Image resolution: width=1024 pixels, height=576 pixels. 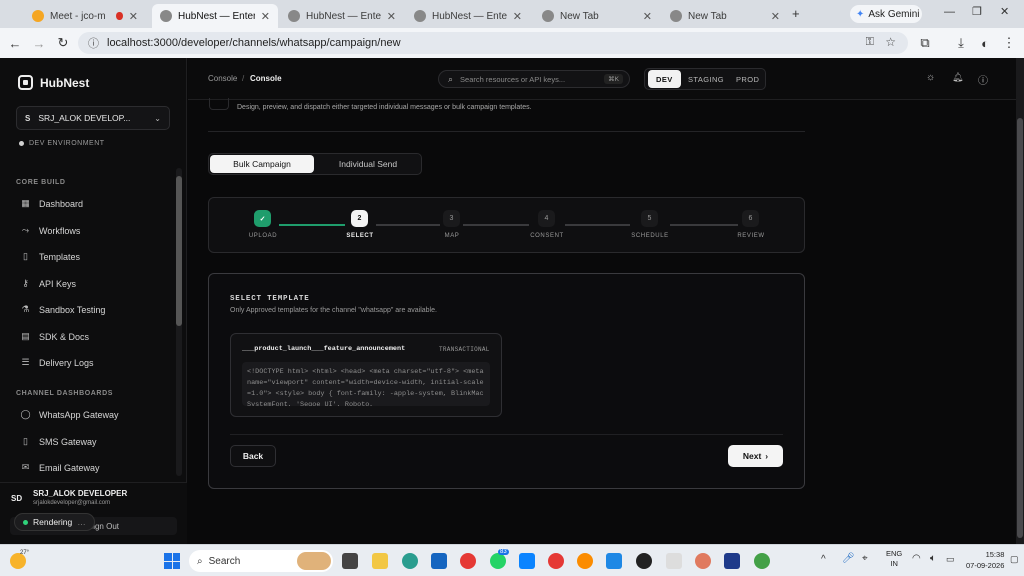 What do you see at coordinates (796, 13) in the screenshot?
I see `new-tab-icon: +` at bounding box center [796, 13].